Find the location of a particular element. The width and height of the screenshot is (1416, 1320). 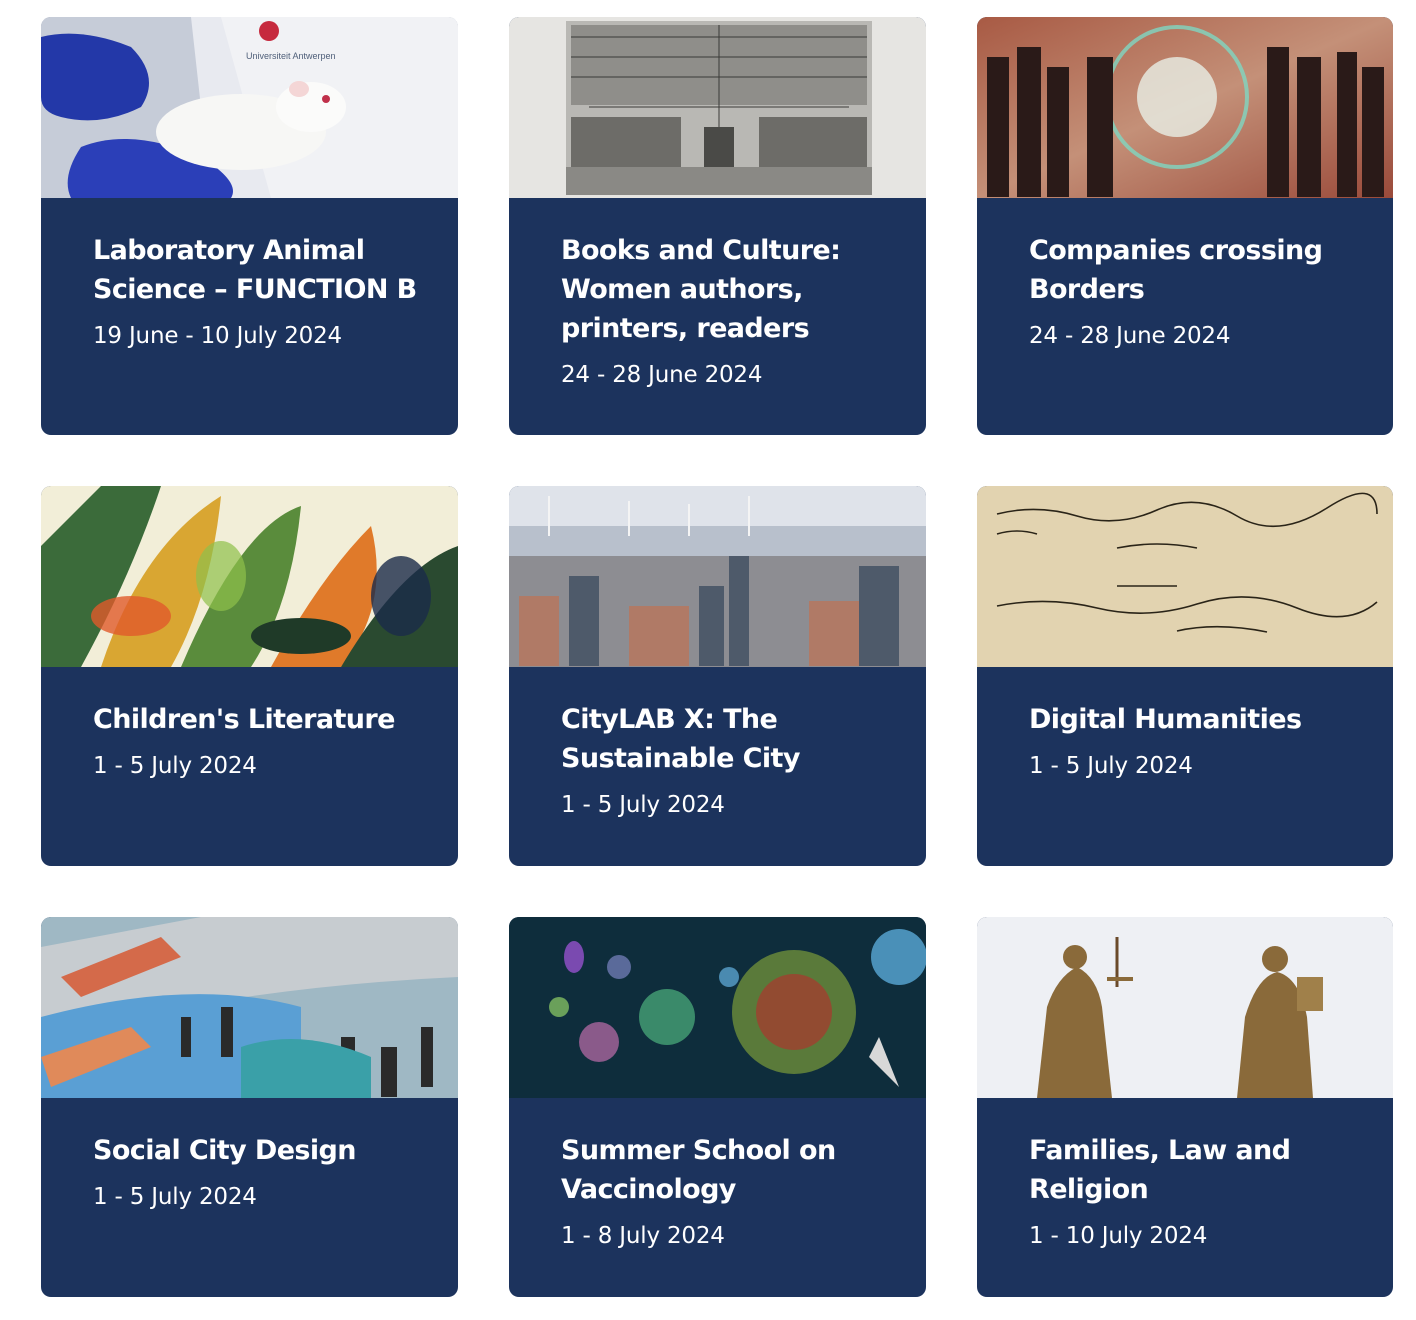

course-title: Summer School on Vaccinology is located at coordinates (723, 1170).